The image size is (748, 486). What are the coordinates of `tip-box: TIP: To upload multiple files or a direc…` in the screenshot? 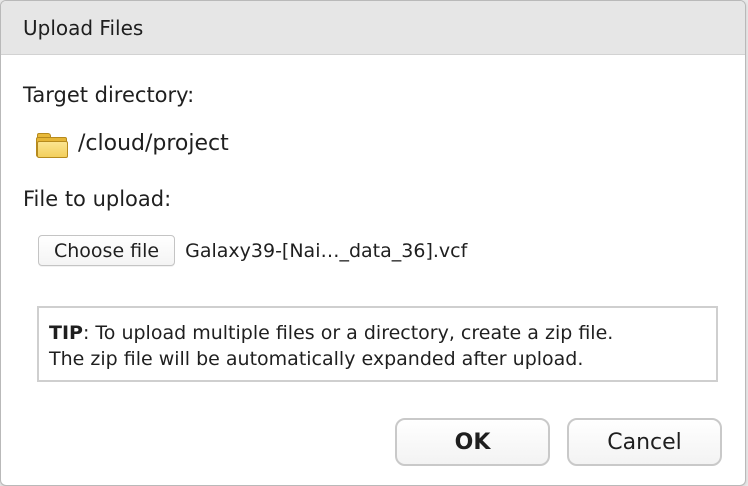 It's located at (377, 344).